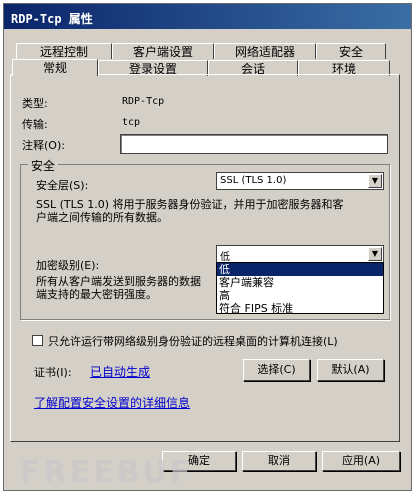 The width and height of the screenshot is (416, 496). I want to click on encryption-level-label: 加密级别(E):, so click(68, 265).